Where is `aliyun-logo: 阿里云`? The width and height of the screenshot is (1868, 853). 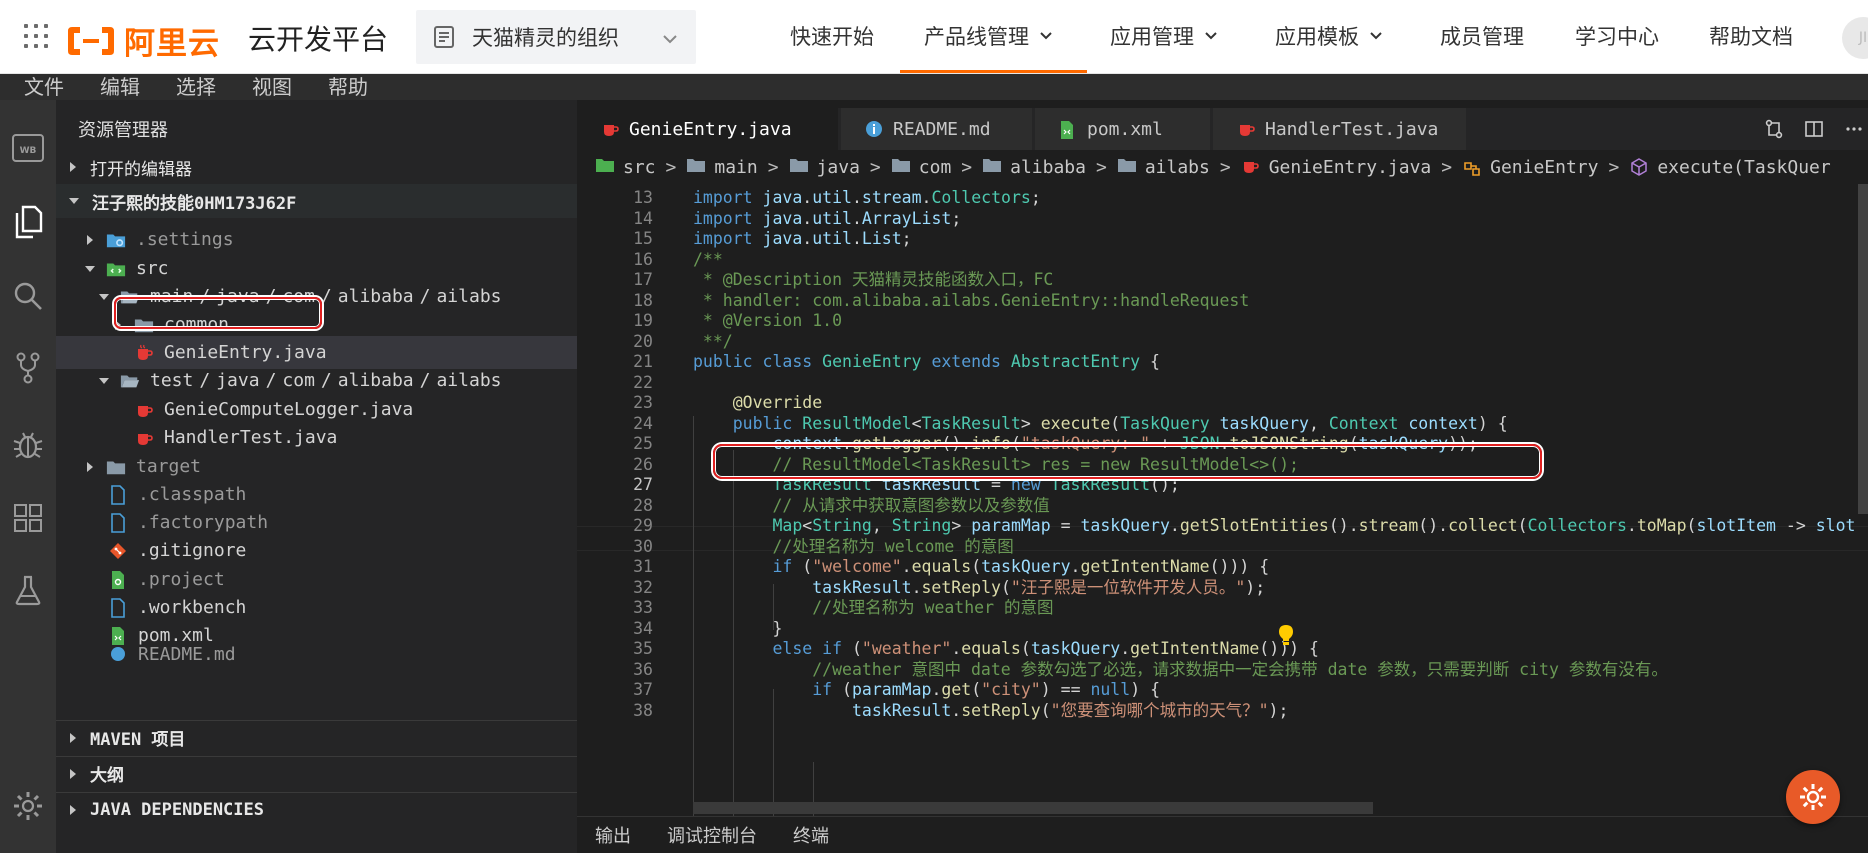 aliyun-logo: 阿里云 is located at coordinates (143, 40).